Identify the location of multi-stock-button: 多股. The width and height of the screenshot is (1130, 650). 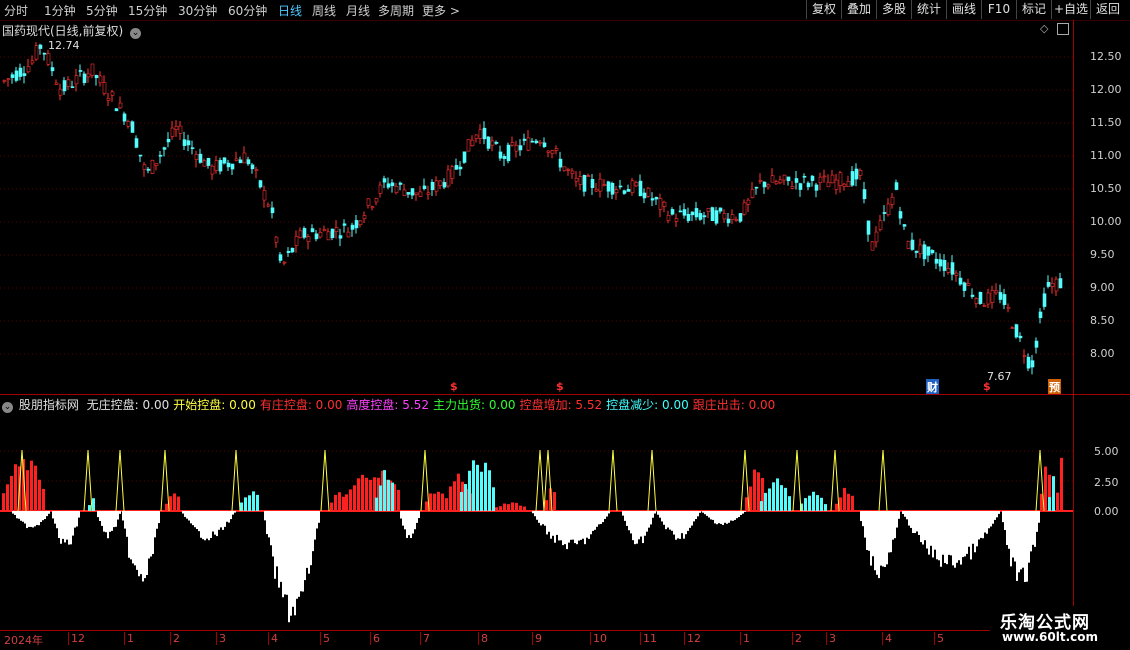
(893, 9).